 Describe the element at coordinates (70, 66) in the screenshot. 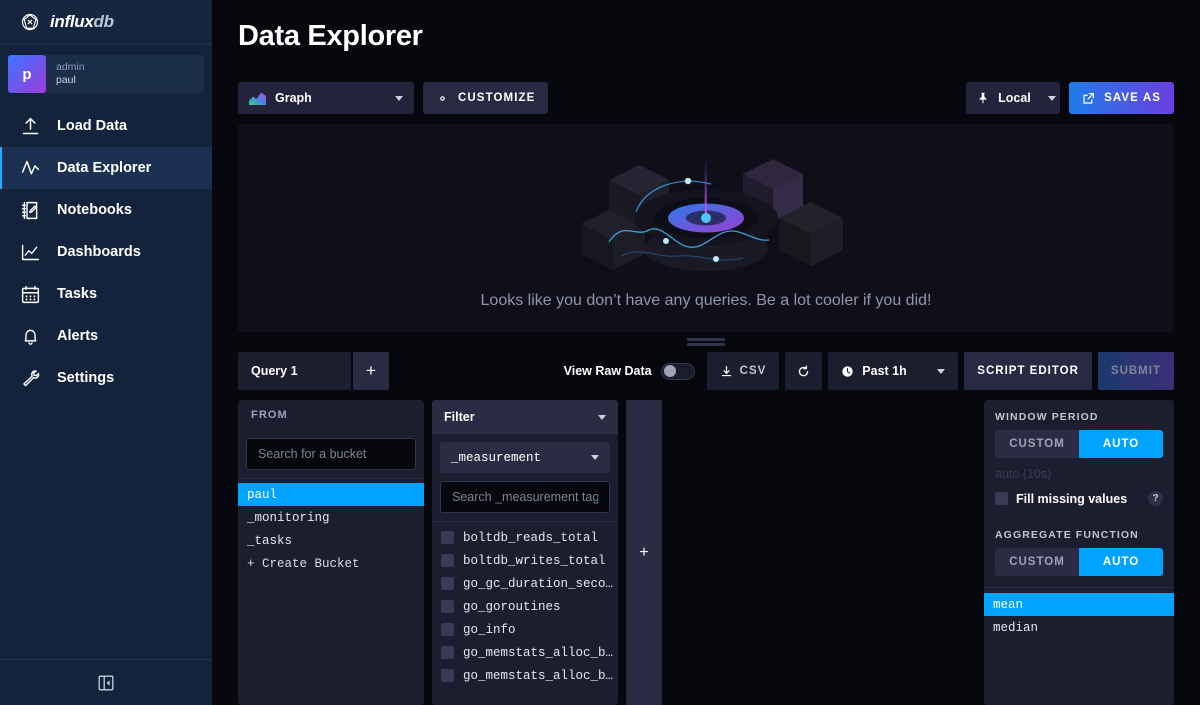

I see `user-org: admin` at that location.